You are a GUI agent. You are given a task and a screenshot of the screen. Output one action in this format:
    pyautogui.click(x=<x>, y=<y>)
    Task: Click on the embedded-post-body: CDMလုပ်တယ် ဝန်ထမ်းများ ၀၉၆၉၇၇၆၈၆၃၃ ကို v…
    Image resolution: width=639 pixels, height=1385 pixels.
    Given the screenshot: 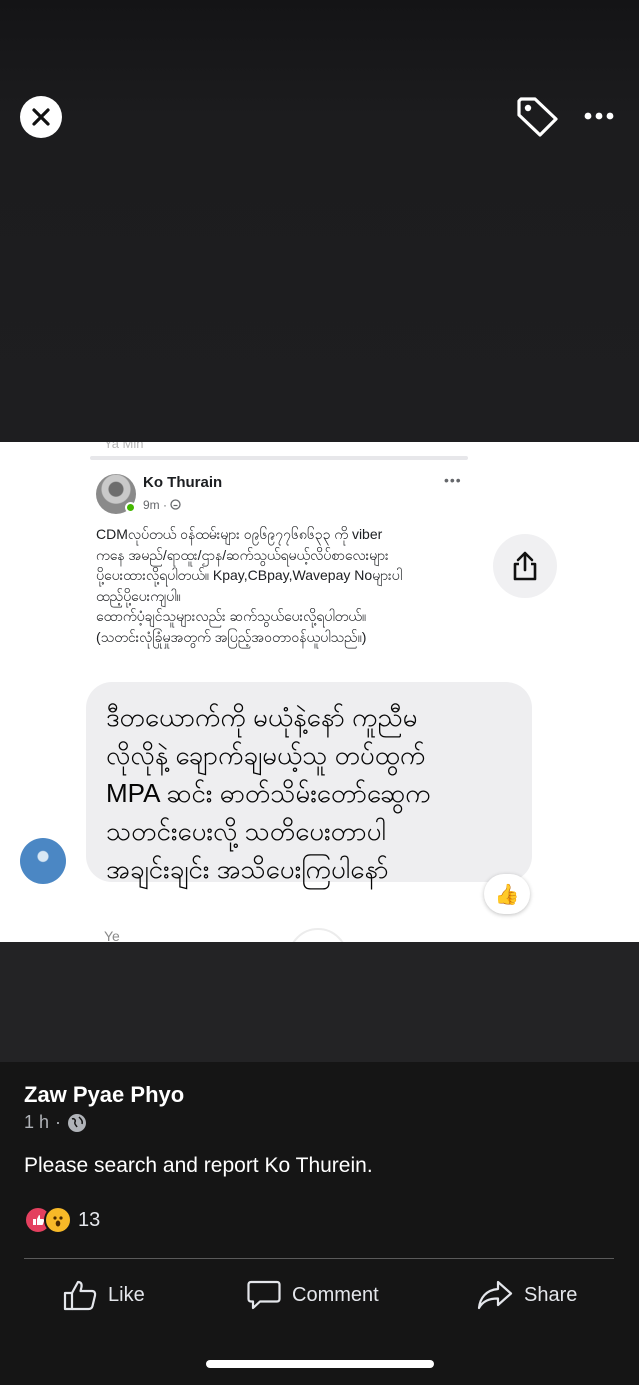 What is the action you would take?
    pyautogui.click(x=249, y=585)
    